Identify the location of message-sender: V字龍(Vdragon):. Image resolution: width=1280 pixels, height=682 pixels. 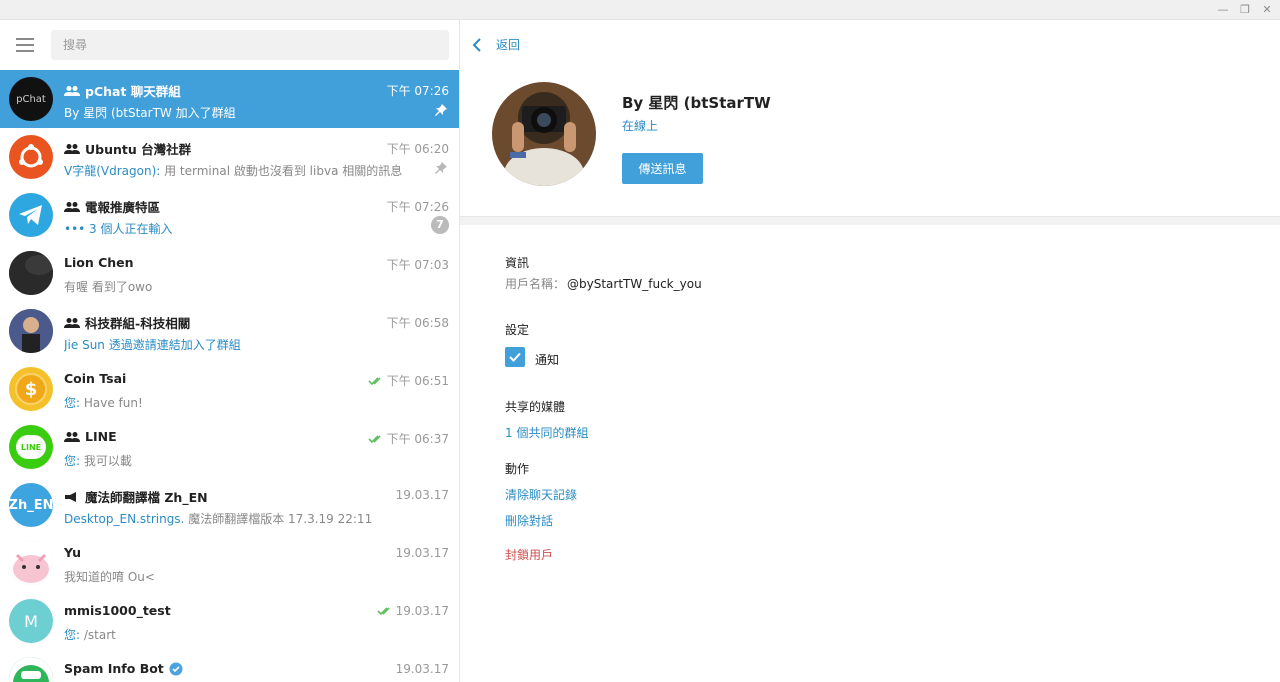
(112, 171).